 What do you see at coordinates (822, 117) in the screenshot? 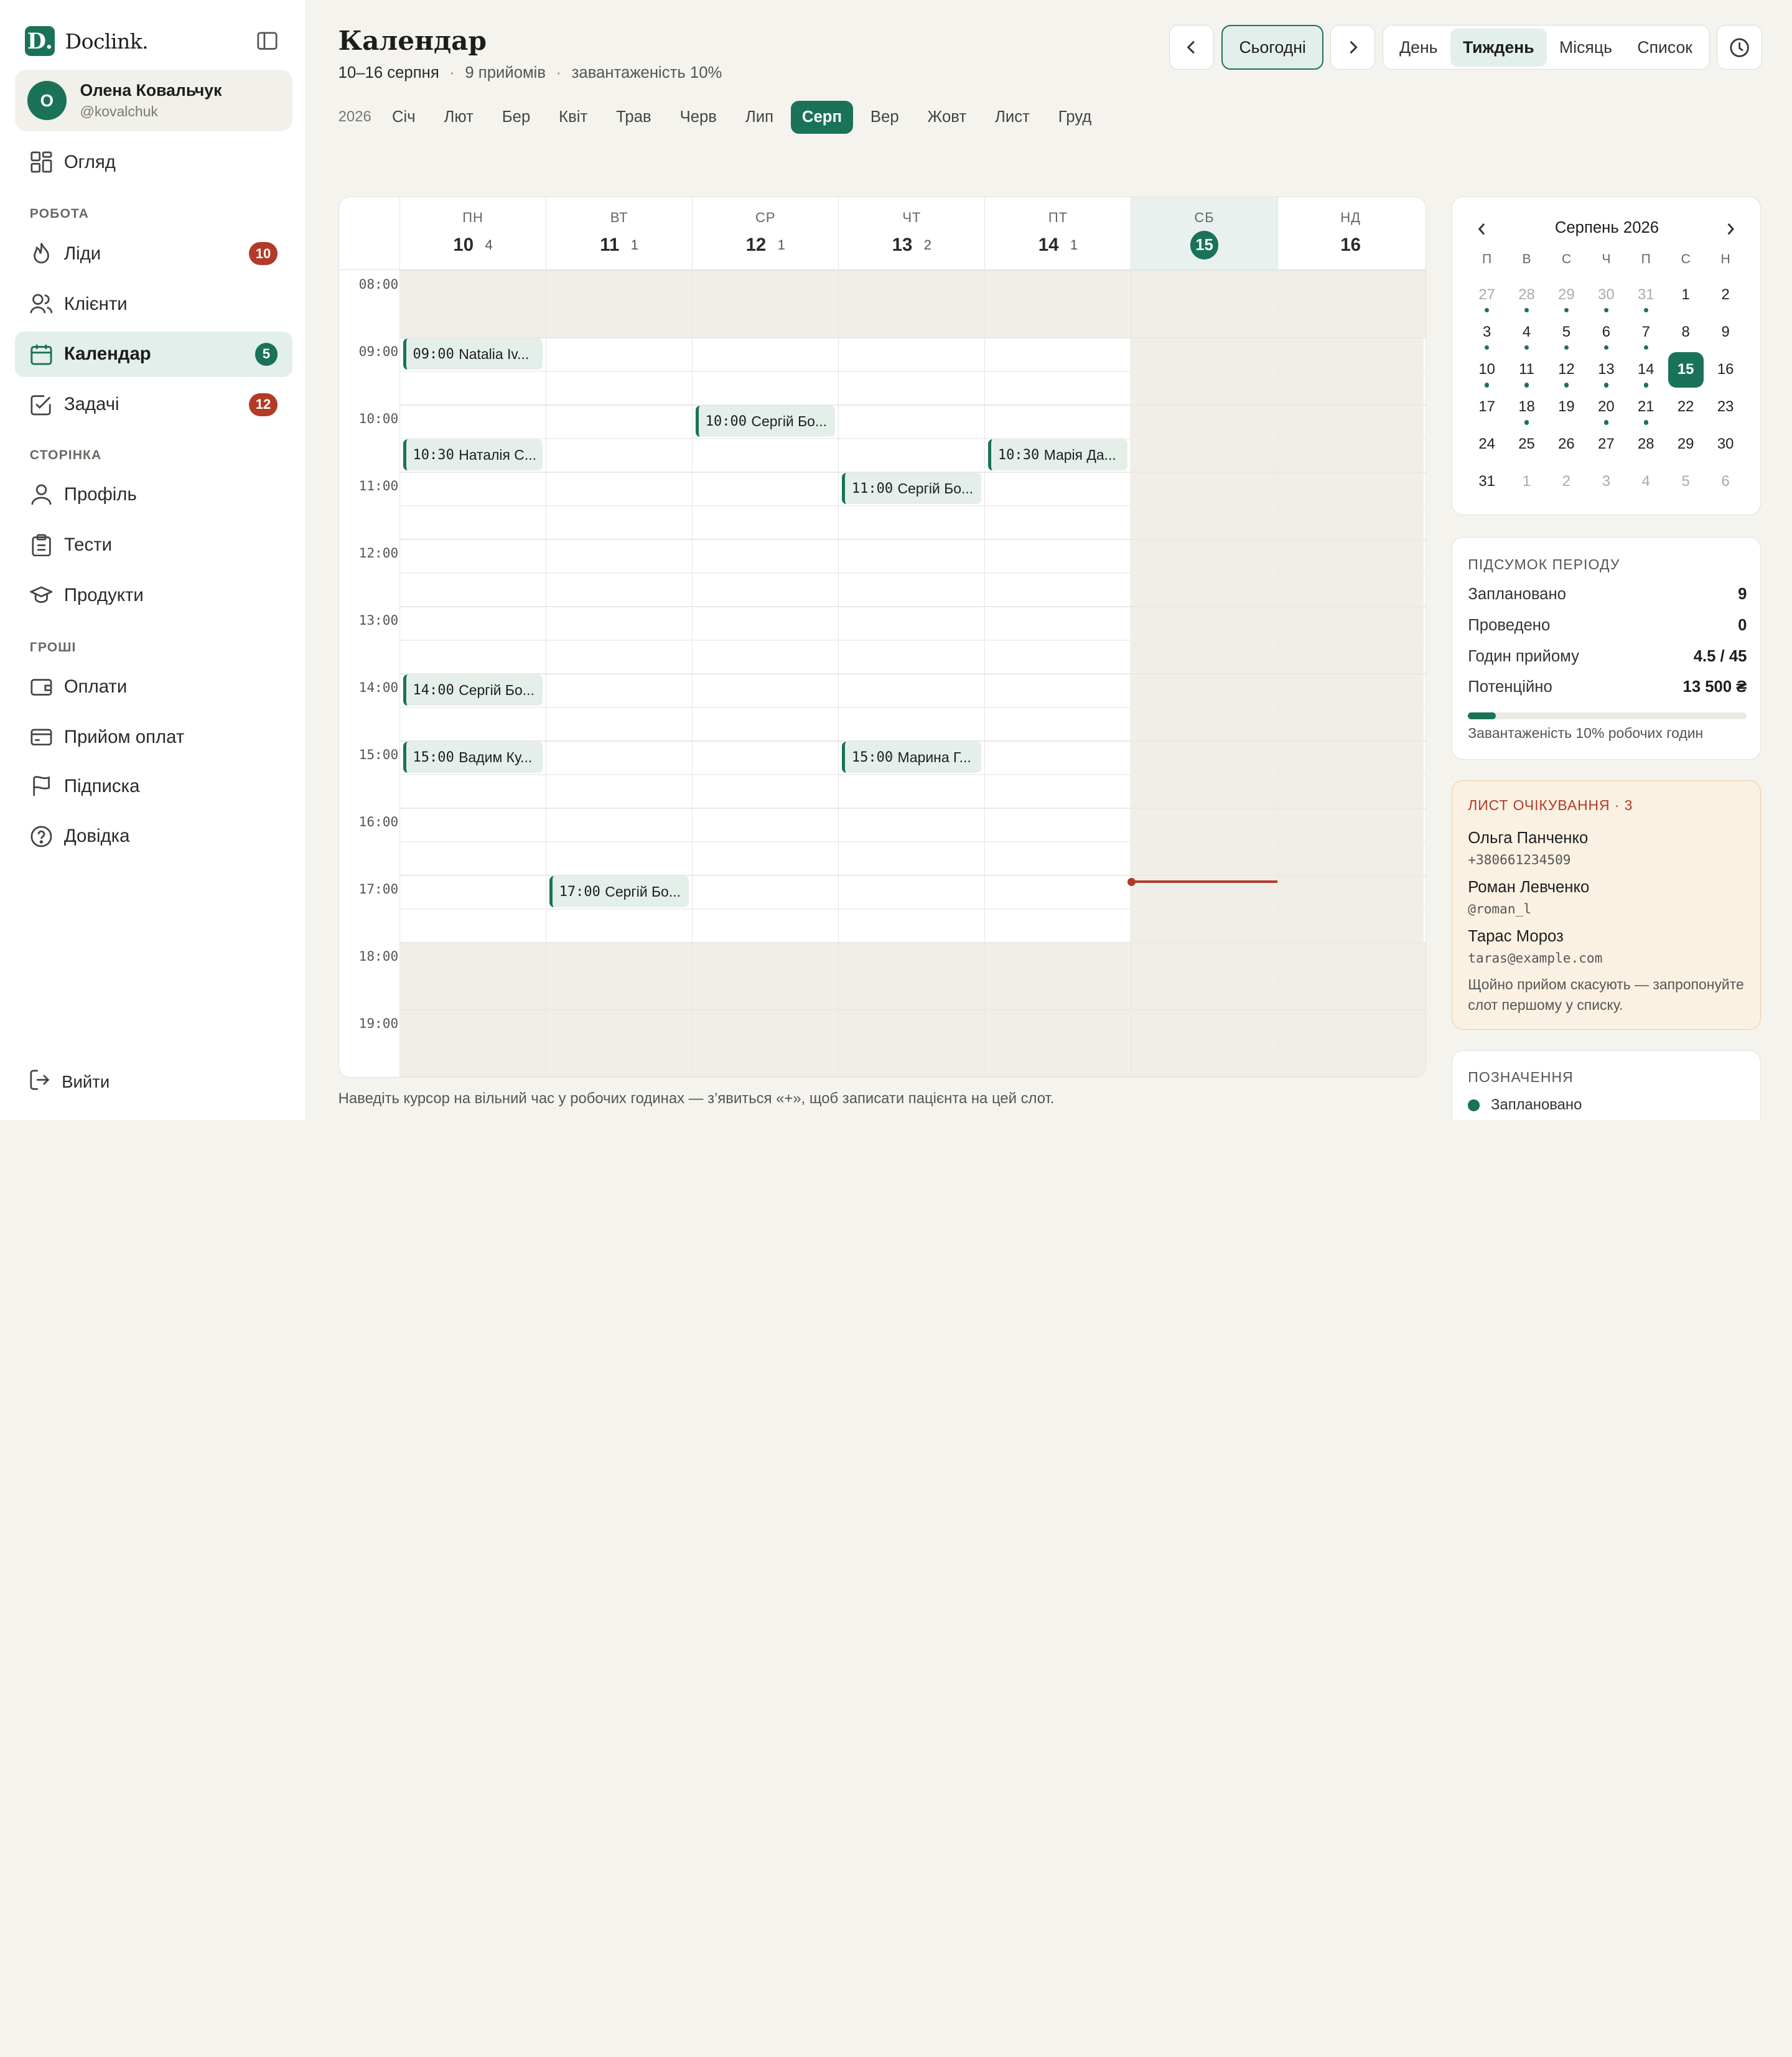
I see `month-chip: Серп` at bounding box center [822, 117].